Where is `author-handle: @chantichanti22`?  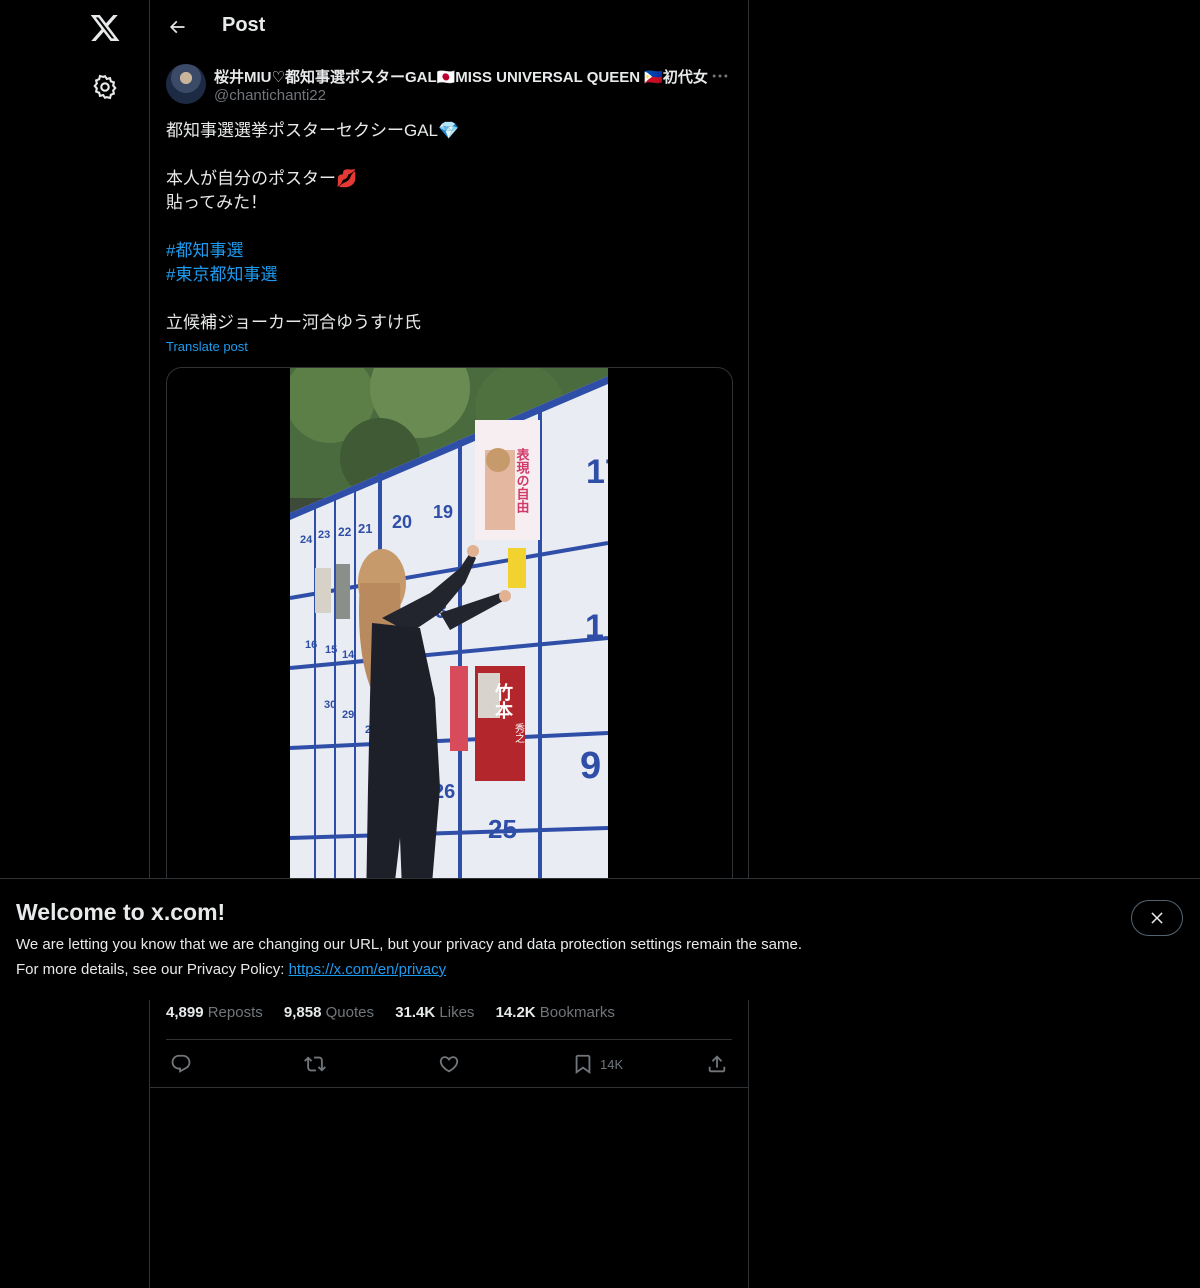
author-handle: @chantichanti22 is located at coordinates (270, 95).